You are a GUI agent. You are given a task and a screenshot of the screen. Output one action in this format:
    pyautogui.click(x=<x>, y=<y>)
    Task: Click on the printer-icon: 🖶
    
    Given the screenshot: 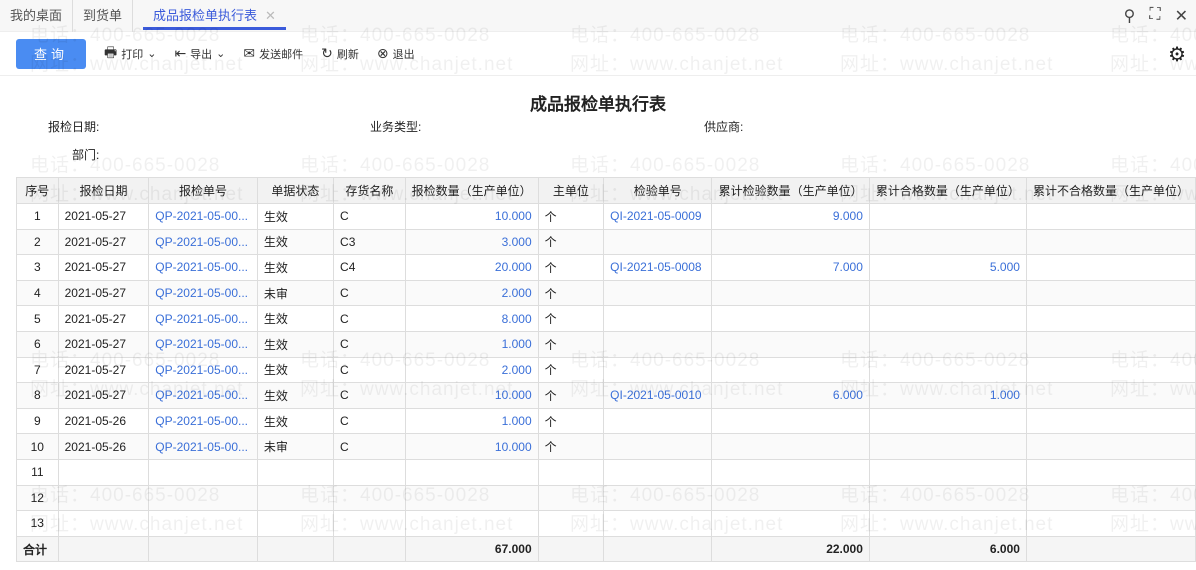 What is the action you would take?
    pyautogui.click(x=111, y=51)
    